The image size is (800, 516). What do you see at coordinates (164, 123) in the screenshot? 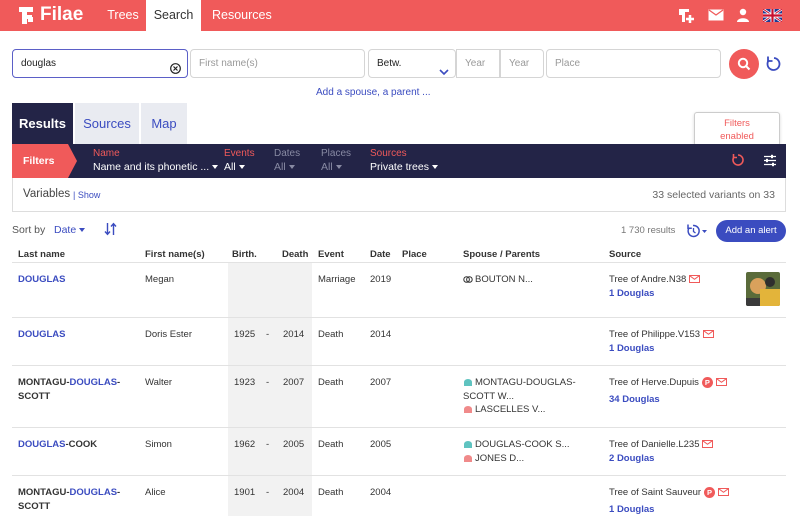
I see `tab-map: Map` at bounding box center [164, 123].